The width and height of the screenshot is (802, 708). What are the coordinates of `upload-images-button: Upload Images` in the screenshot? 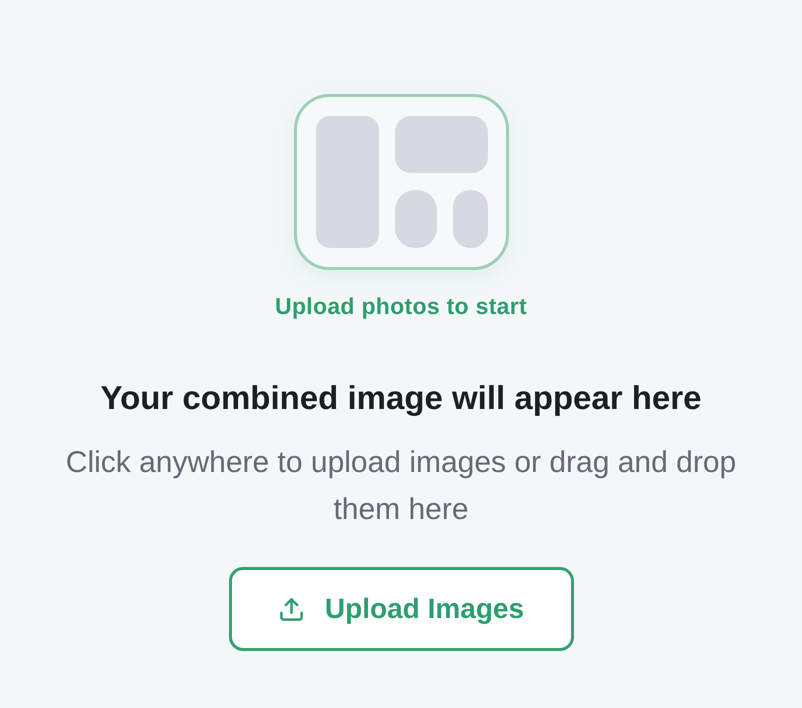 It's located at (401, 609).